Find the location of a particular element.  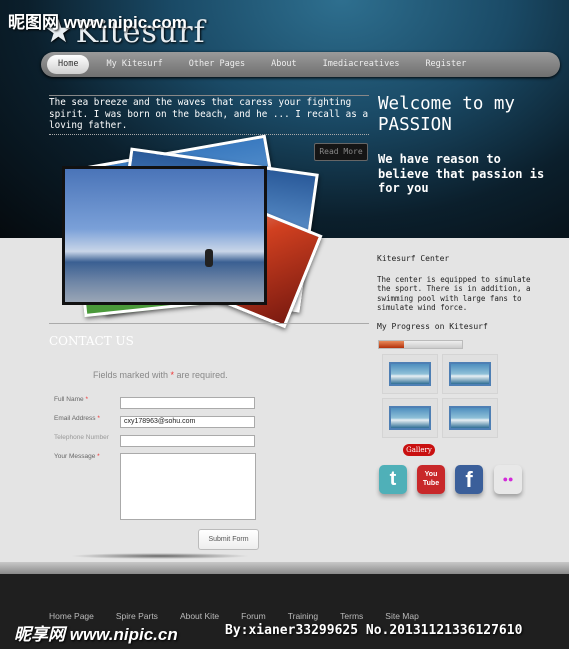

flickr-icon: ●● is located at coordinates (508, 479).